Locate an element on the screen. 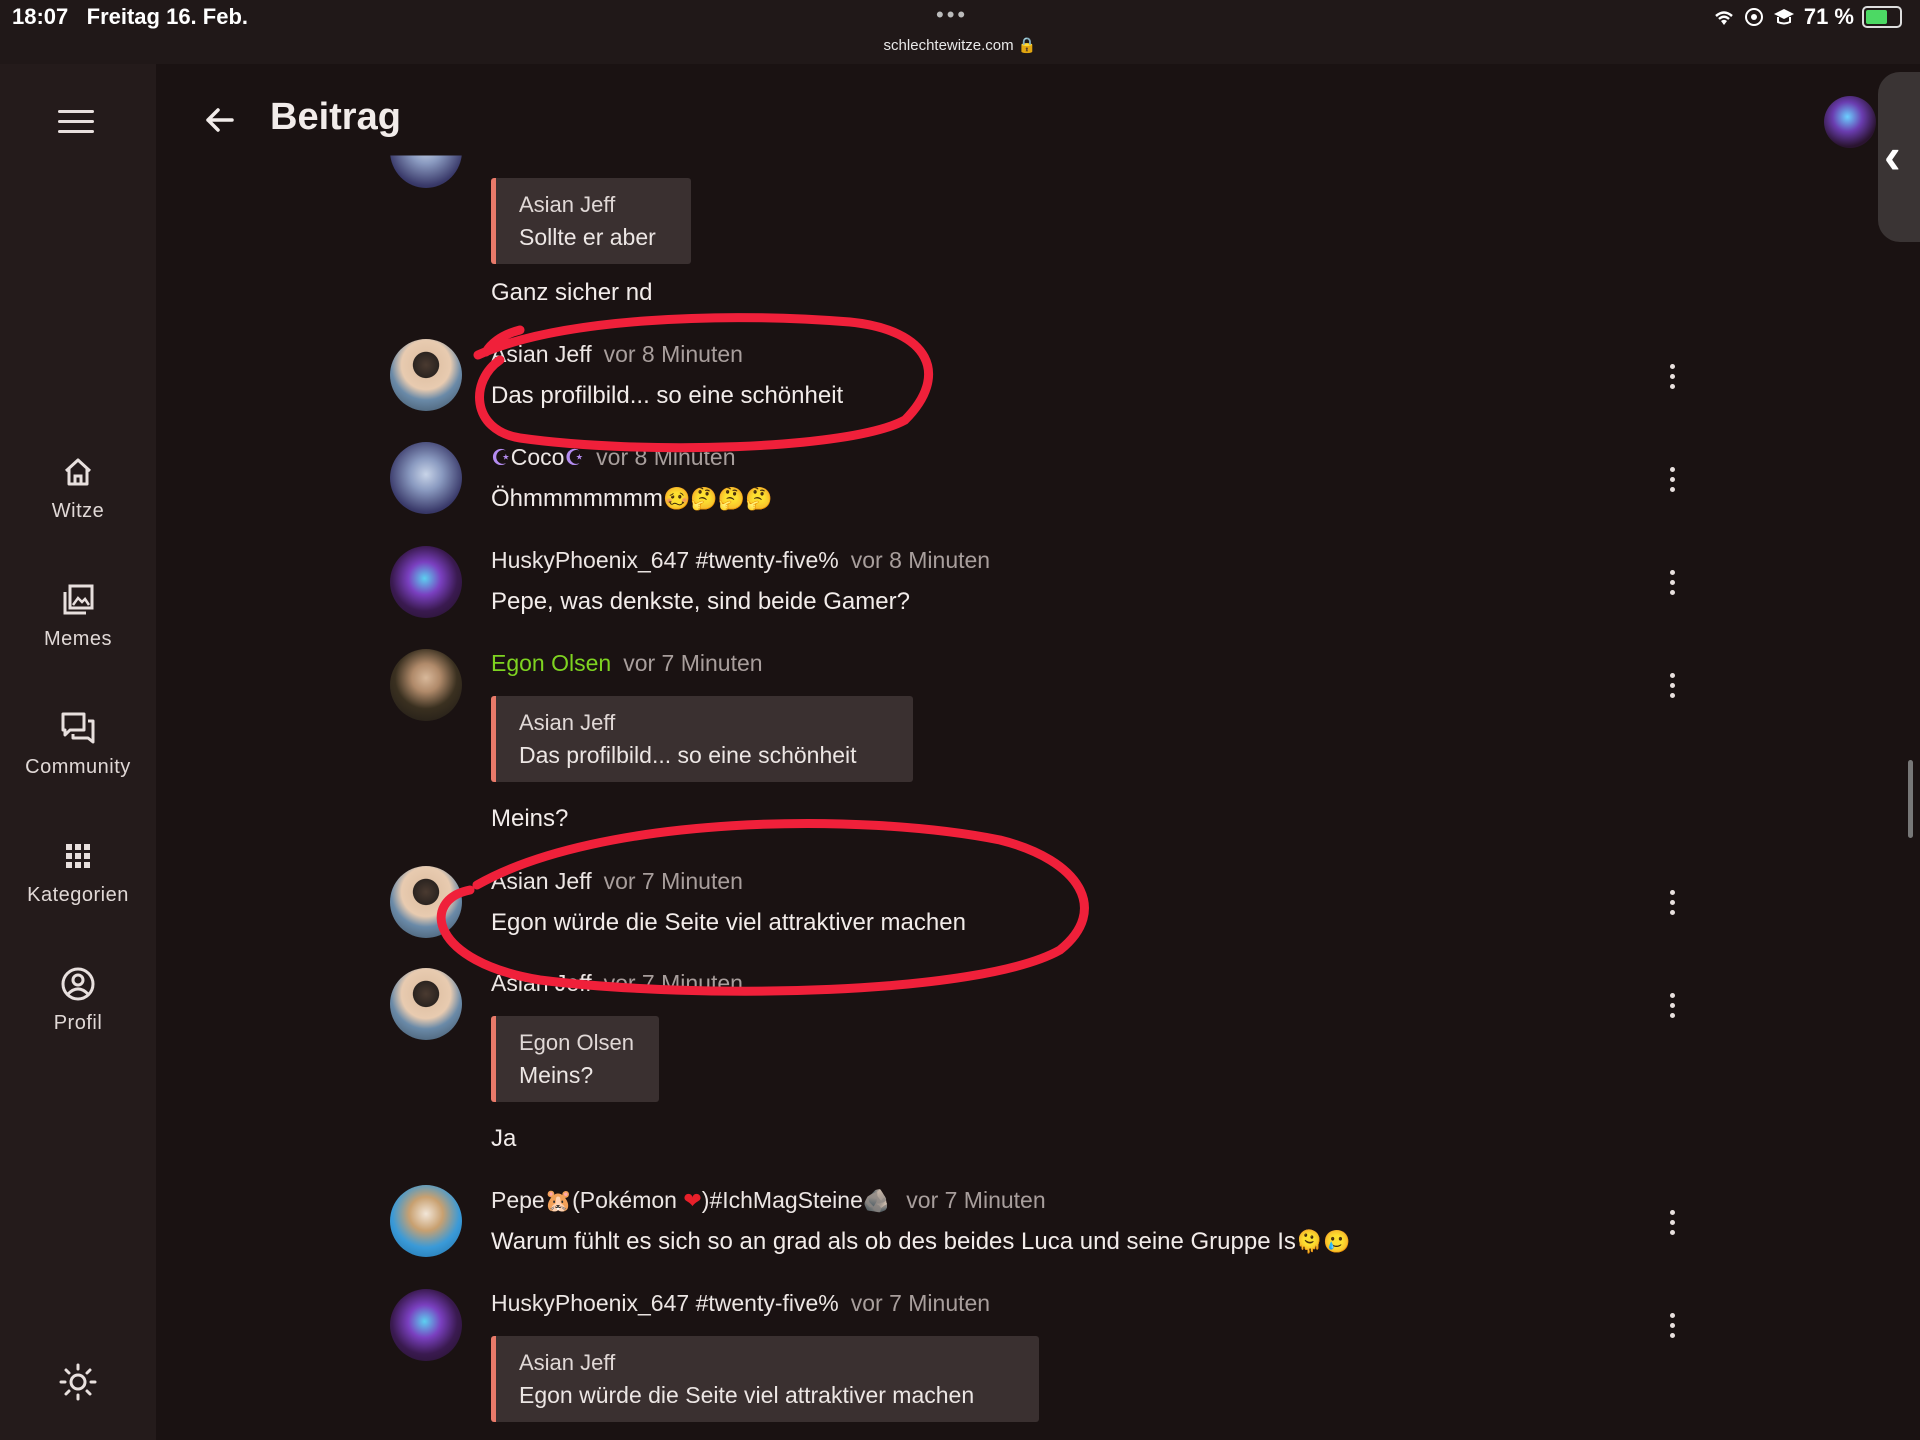 Image resolution: width=1920 pixels, height=1440 pixels. hamster-emoji: 🐹 is located at coordinates (558, 1201).